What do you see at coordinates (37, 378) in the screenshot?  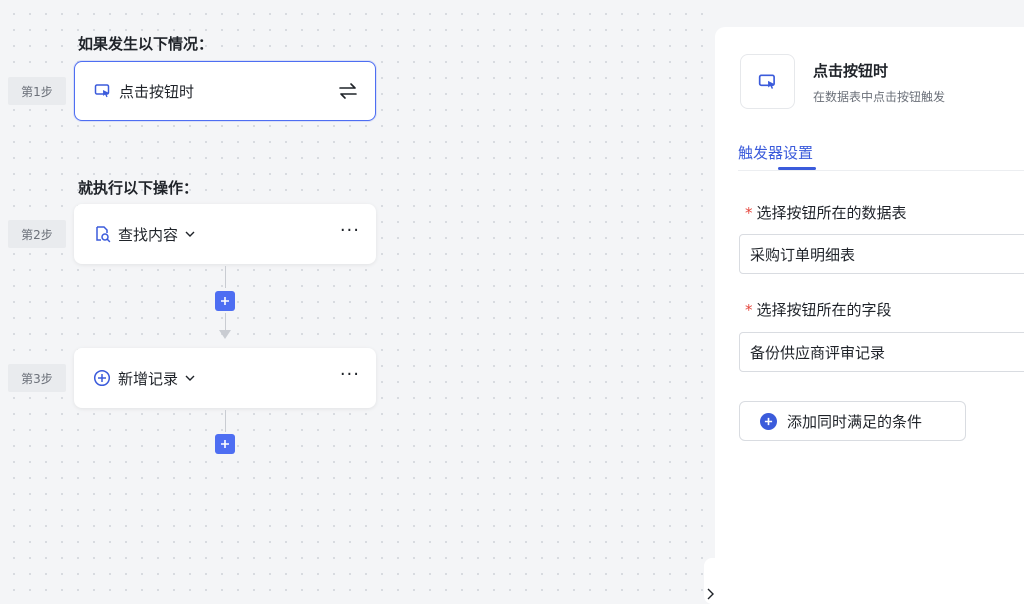 I see `step-label-3: 第3步` at bounding box center [37, 378].